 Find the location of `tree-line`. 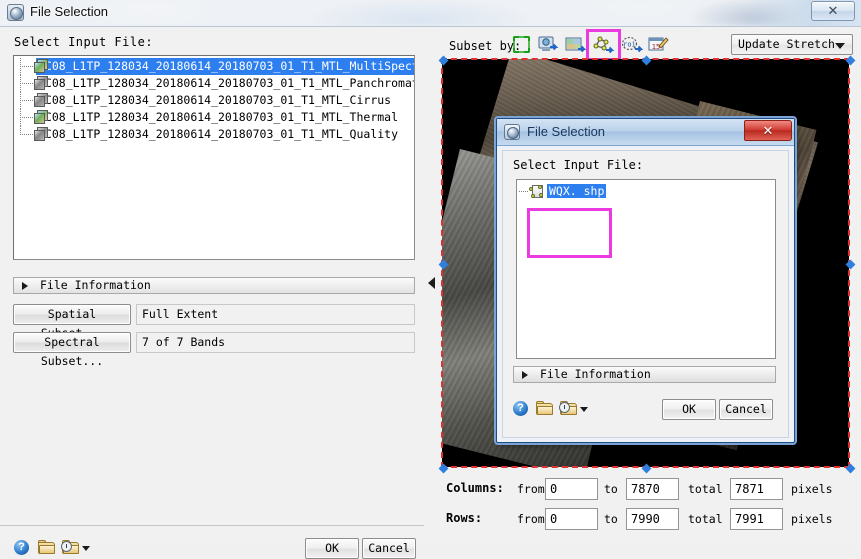

tree-line is located at coordinates (20, 130).